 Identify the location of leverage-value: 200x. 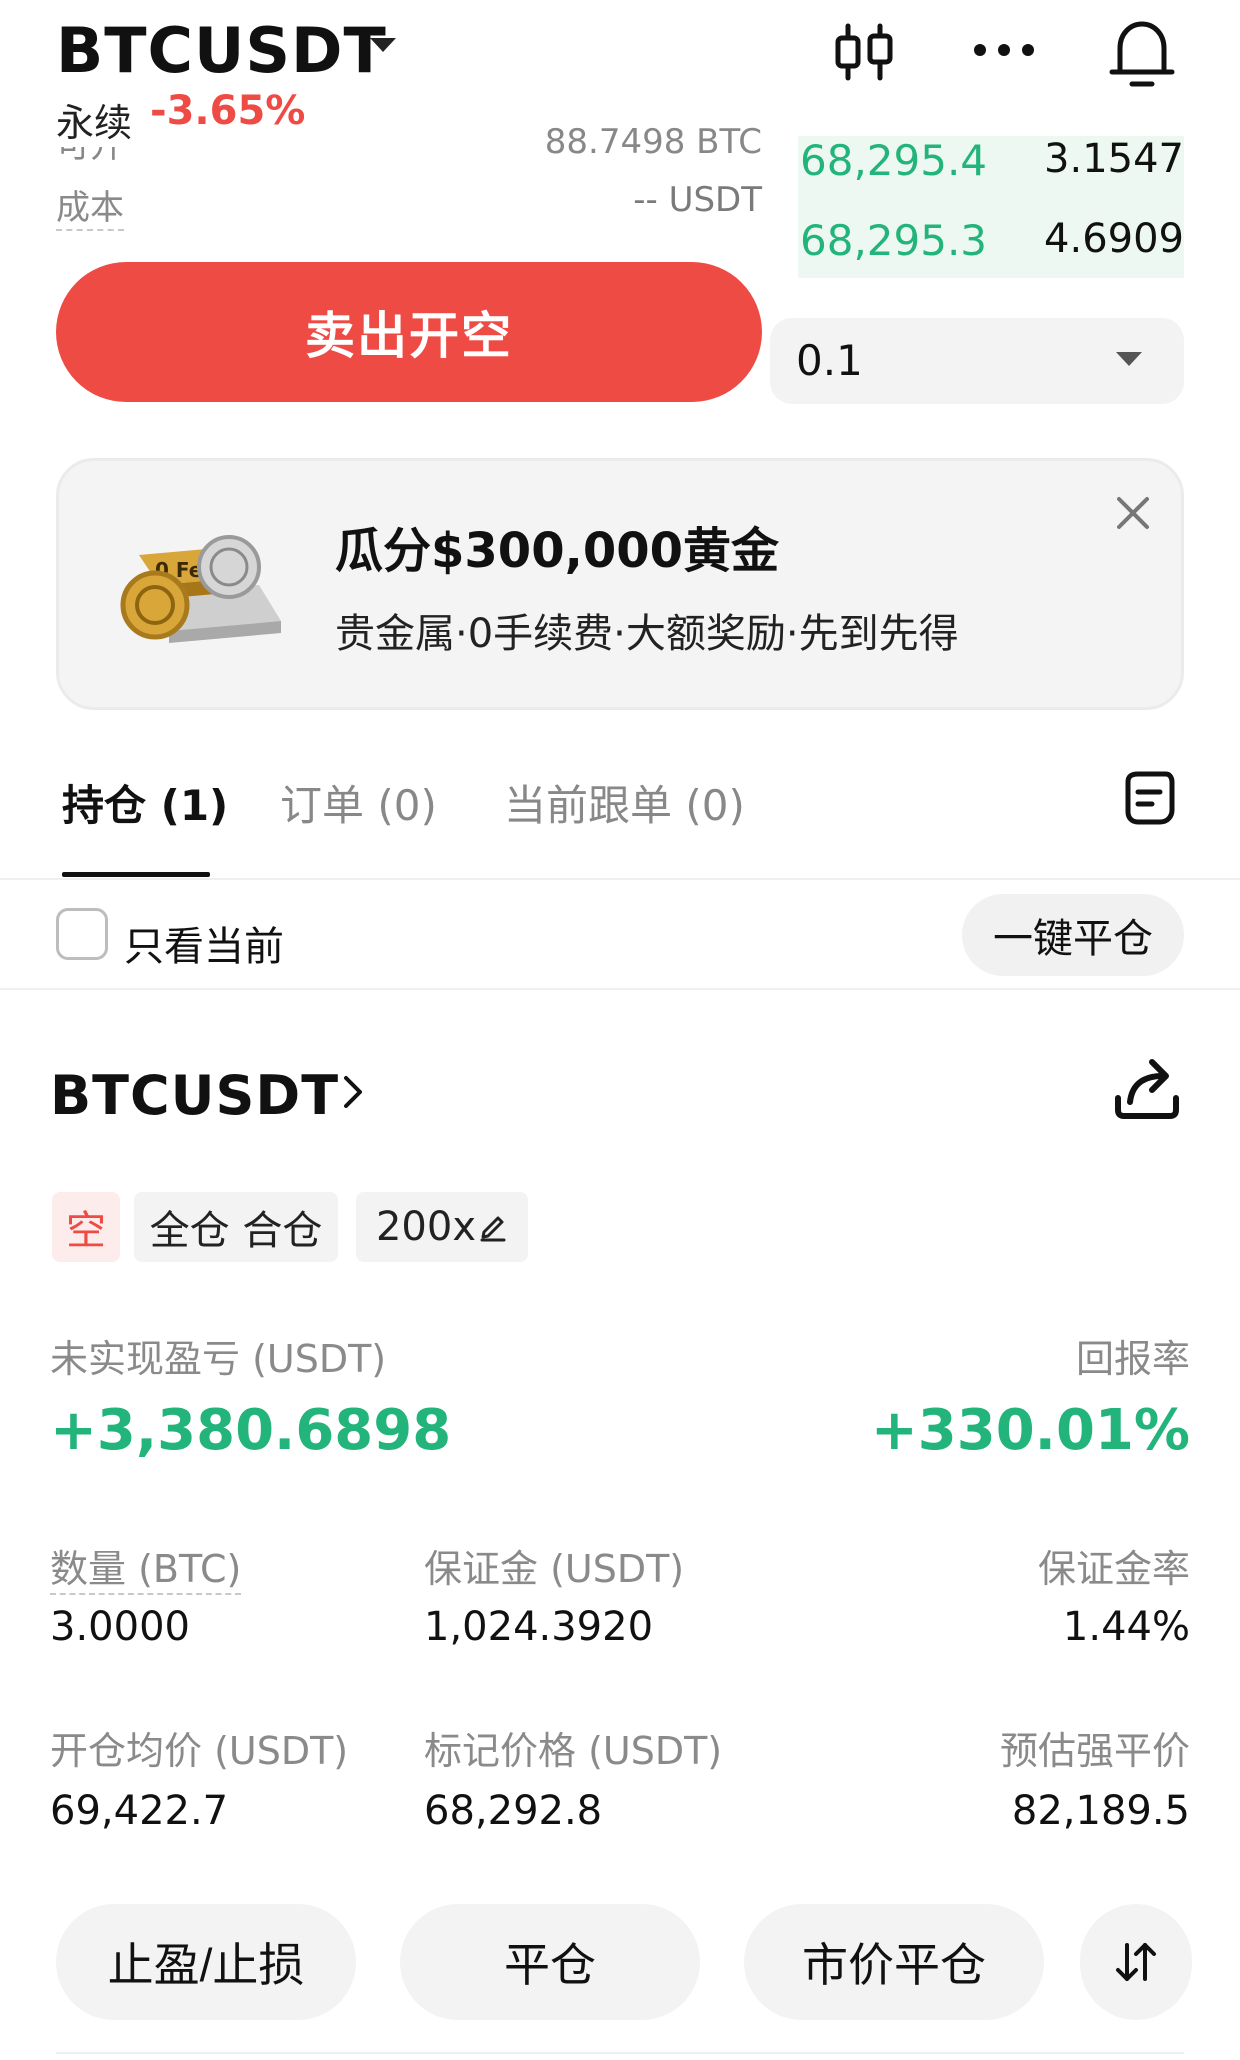
(426, 1227).